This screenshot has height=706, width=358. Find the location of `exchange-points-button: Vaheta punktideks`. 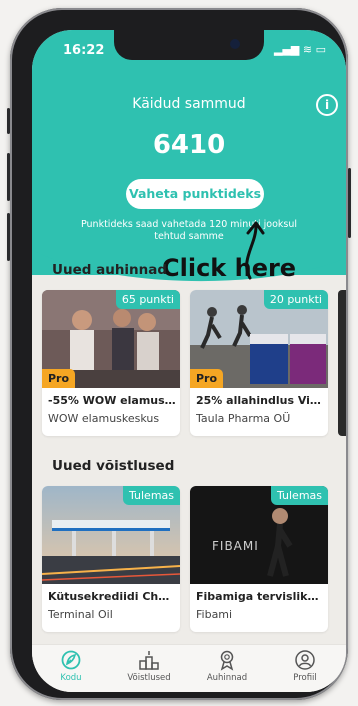

exchange-points-button: Vaheta punktideks is located at coordinates (195, 194).